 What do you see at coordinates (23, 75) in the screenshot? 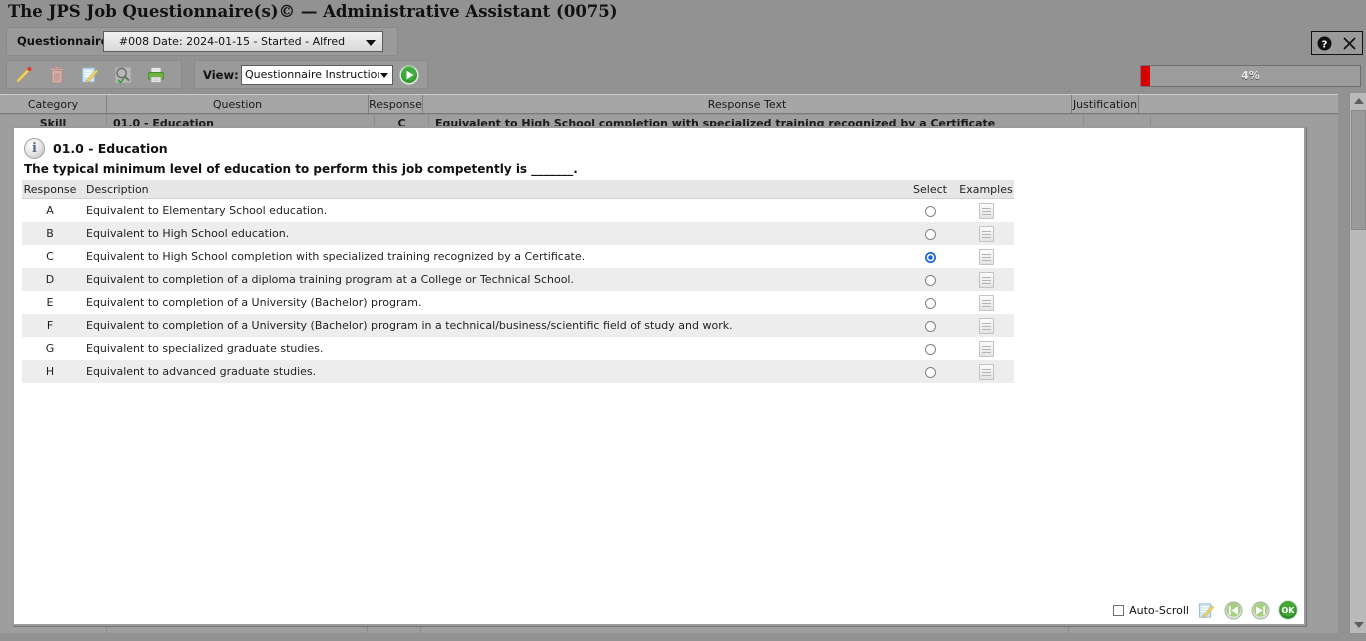
I see `edit-pencil-icon` at bounding box center [23, 75].